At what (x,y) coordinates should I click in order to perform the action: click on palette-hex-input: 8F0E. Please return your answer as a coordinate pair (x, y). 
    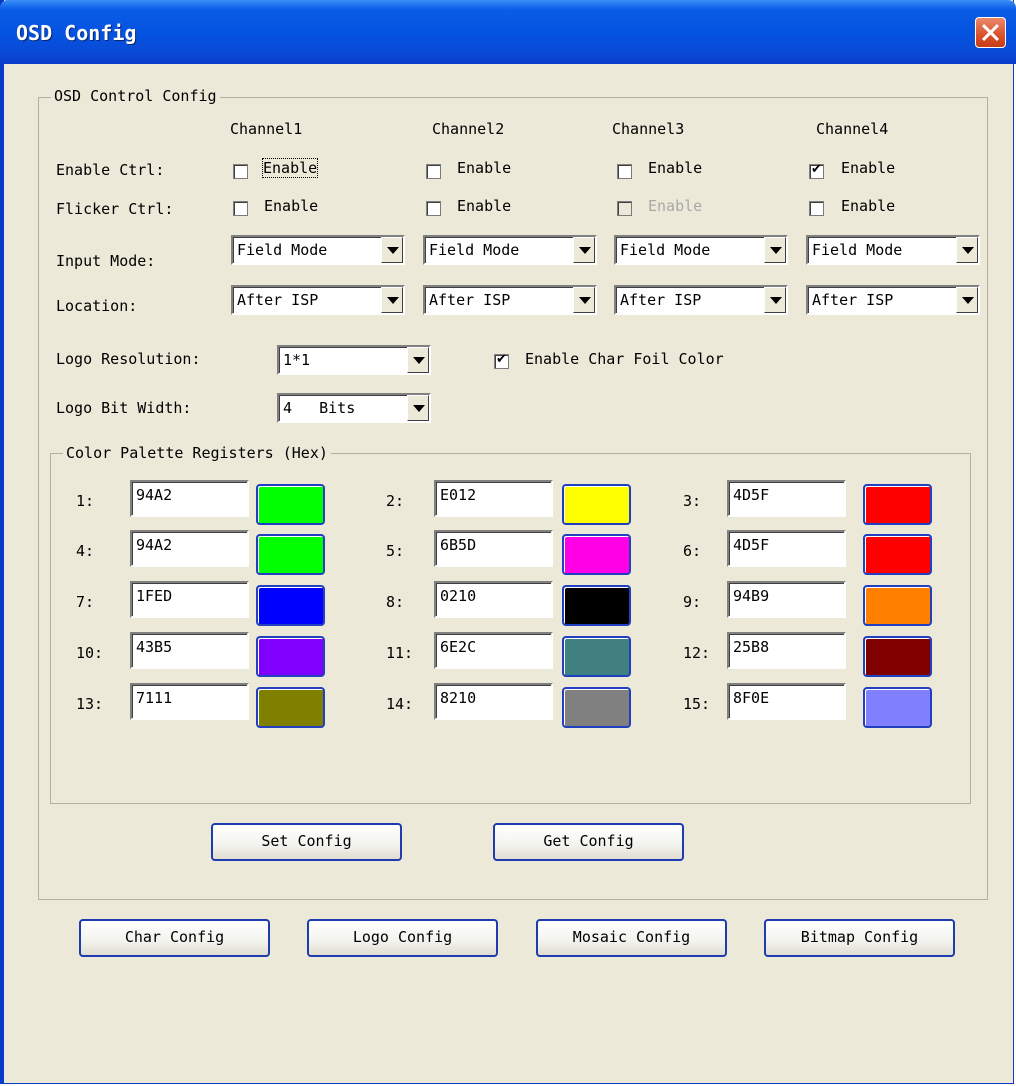
    Looking at the image, I should click on (786, 701).